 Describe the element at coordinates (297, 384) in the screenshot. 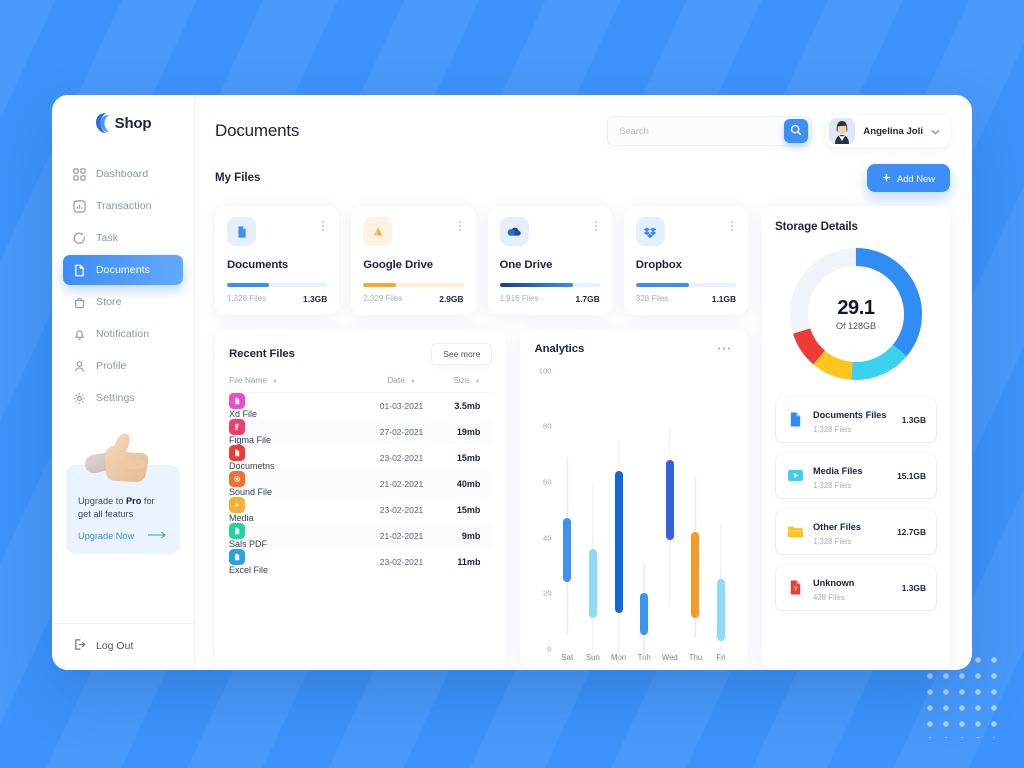

I see `column-file-name: File Name ▼` at that location.